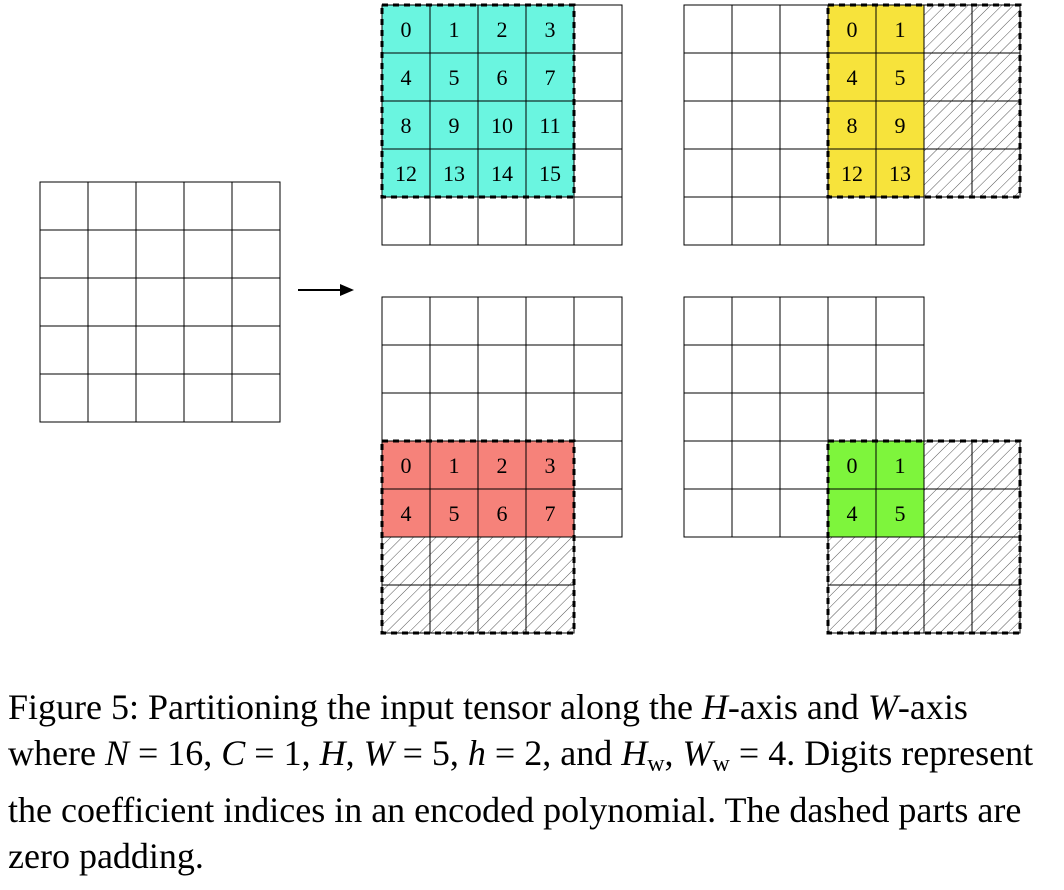 This screenshot has width=1064, height=890. What do you see at coordinates (549, 125) in the screenshot?
I see `coefficient-index: 11` at bounding box center [549, 125].